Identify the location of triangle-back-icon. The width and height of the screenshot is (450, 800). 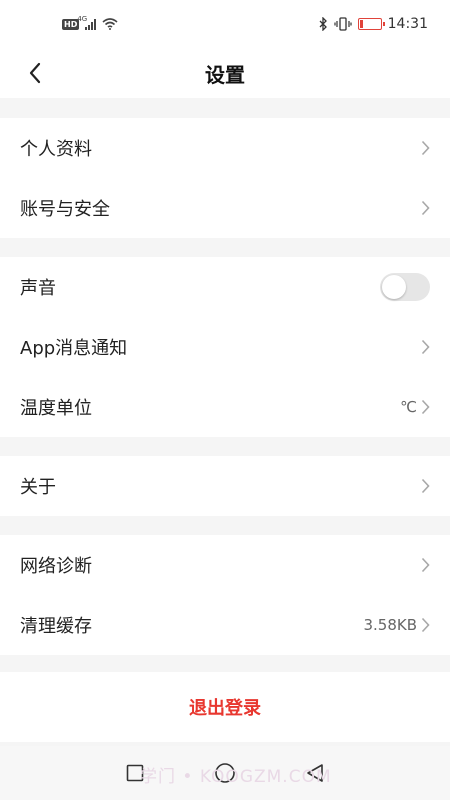
(315, 773).